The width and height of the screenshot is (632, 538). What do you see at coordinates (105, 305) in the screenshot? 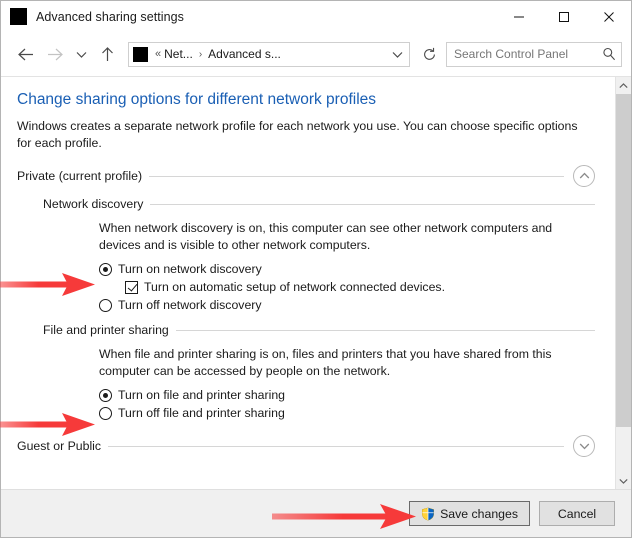
I see `radio-icon-turn-off-network-discovery` at bounding box center [105, 305].